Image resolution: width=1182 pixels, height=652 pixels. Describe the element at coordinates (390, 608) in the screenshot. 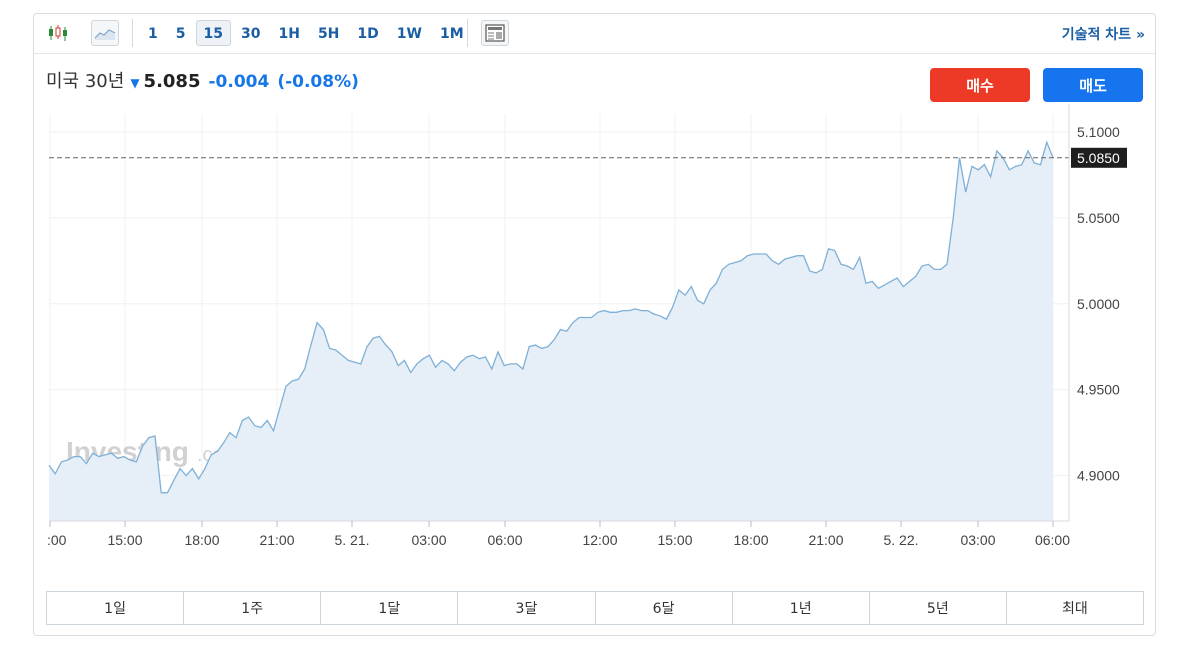

I see `range-1m: 1달` at that location.